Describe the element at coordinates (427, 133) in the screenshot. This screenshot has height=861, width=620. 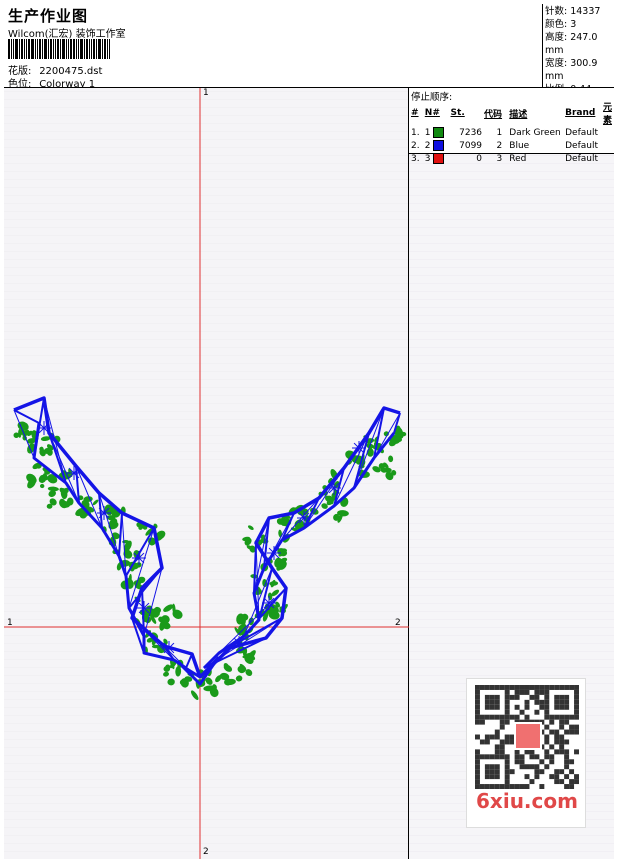
I see `row-needle-number: 1` at that location.